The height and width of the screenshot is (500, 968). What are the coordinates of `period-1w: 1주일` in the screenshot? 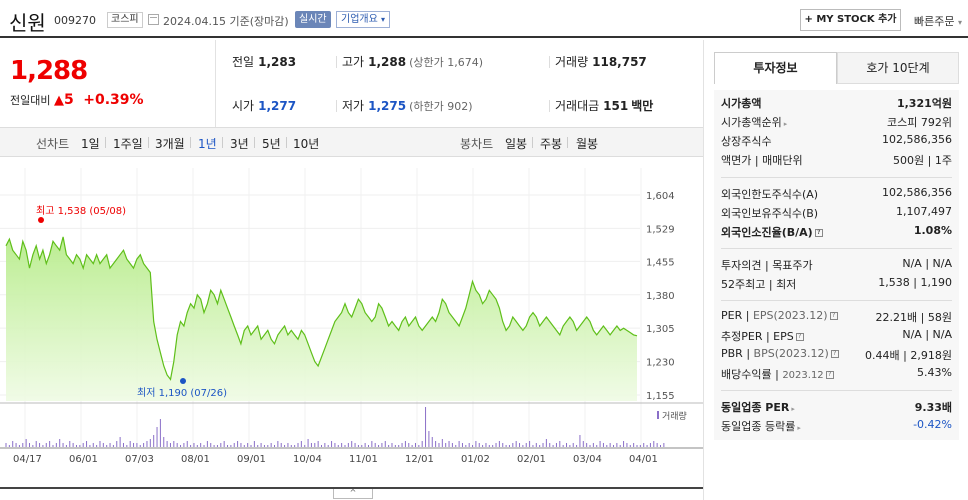 It's located at (128, 143).